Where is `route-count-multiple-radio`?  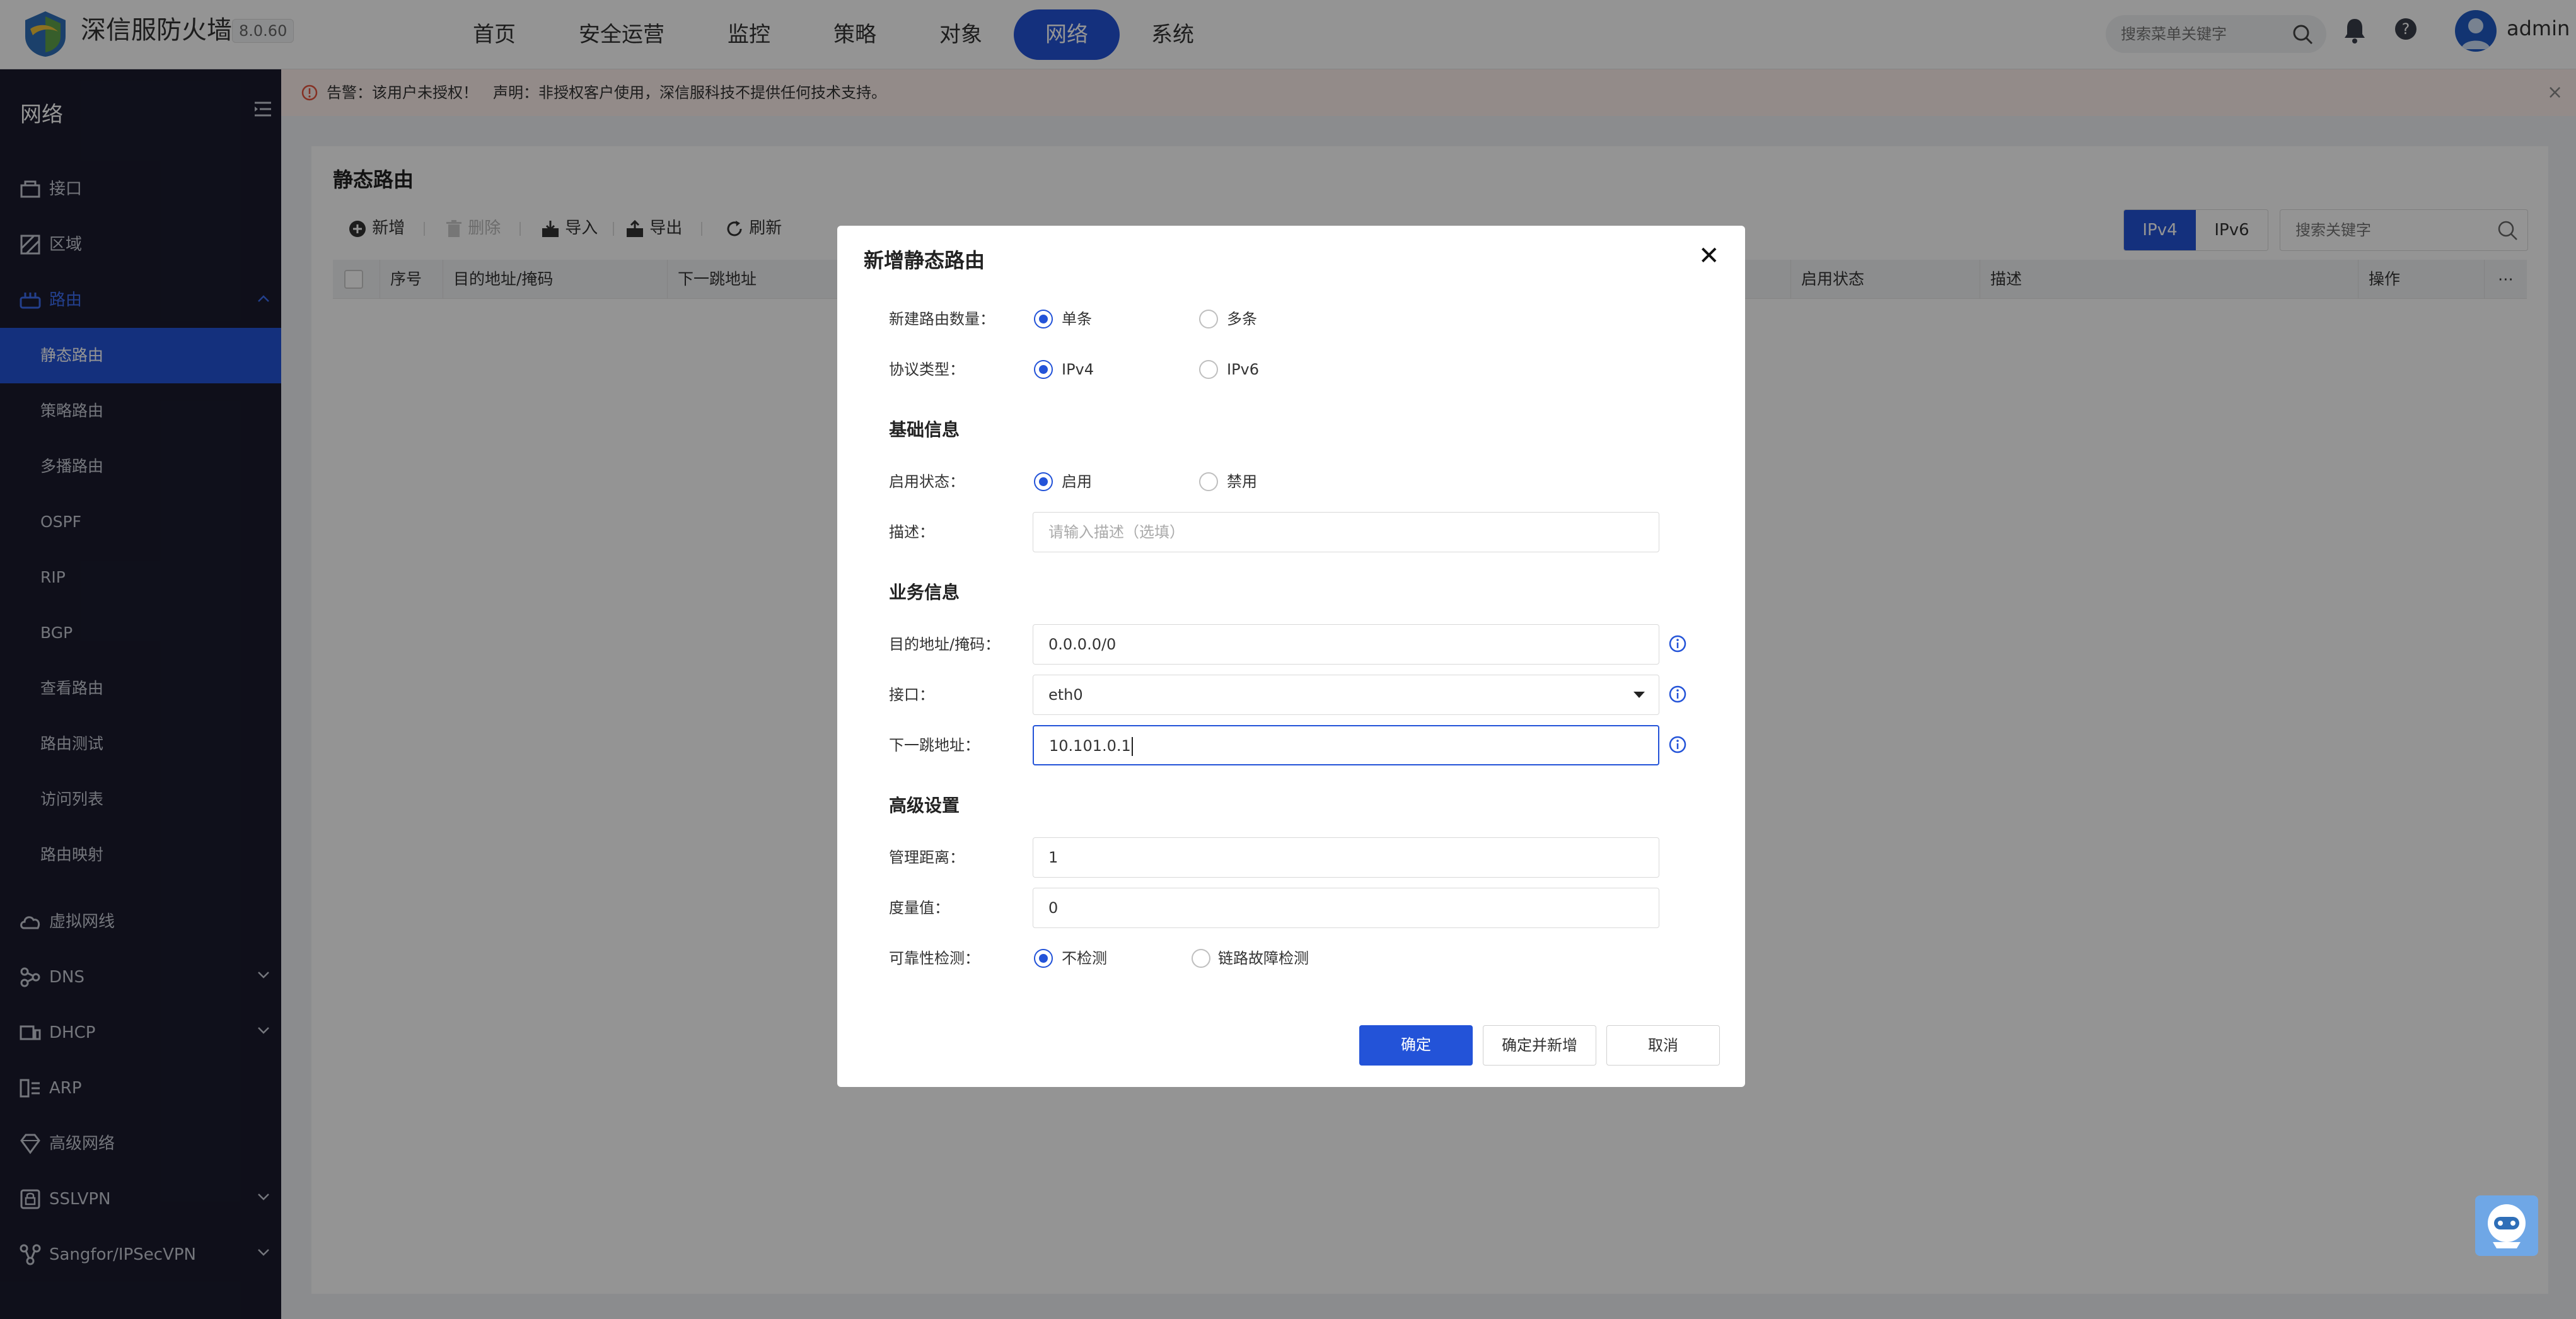 route-count-multiple-radio is located at coordinates (1208, 319).